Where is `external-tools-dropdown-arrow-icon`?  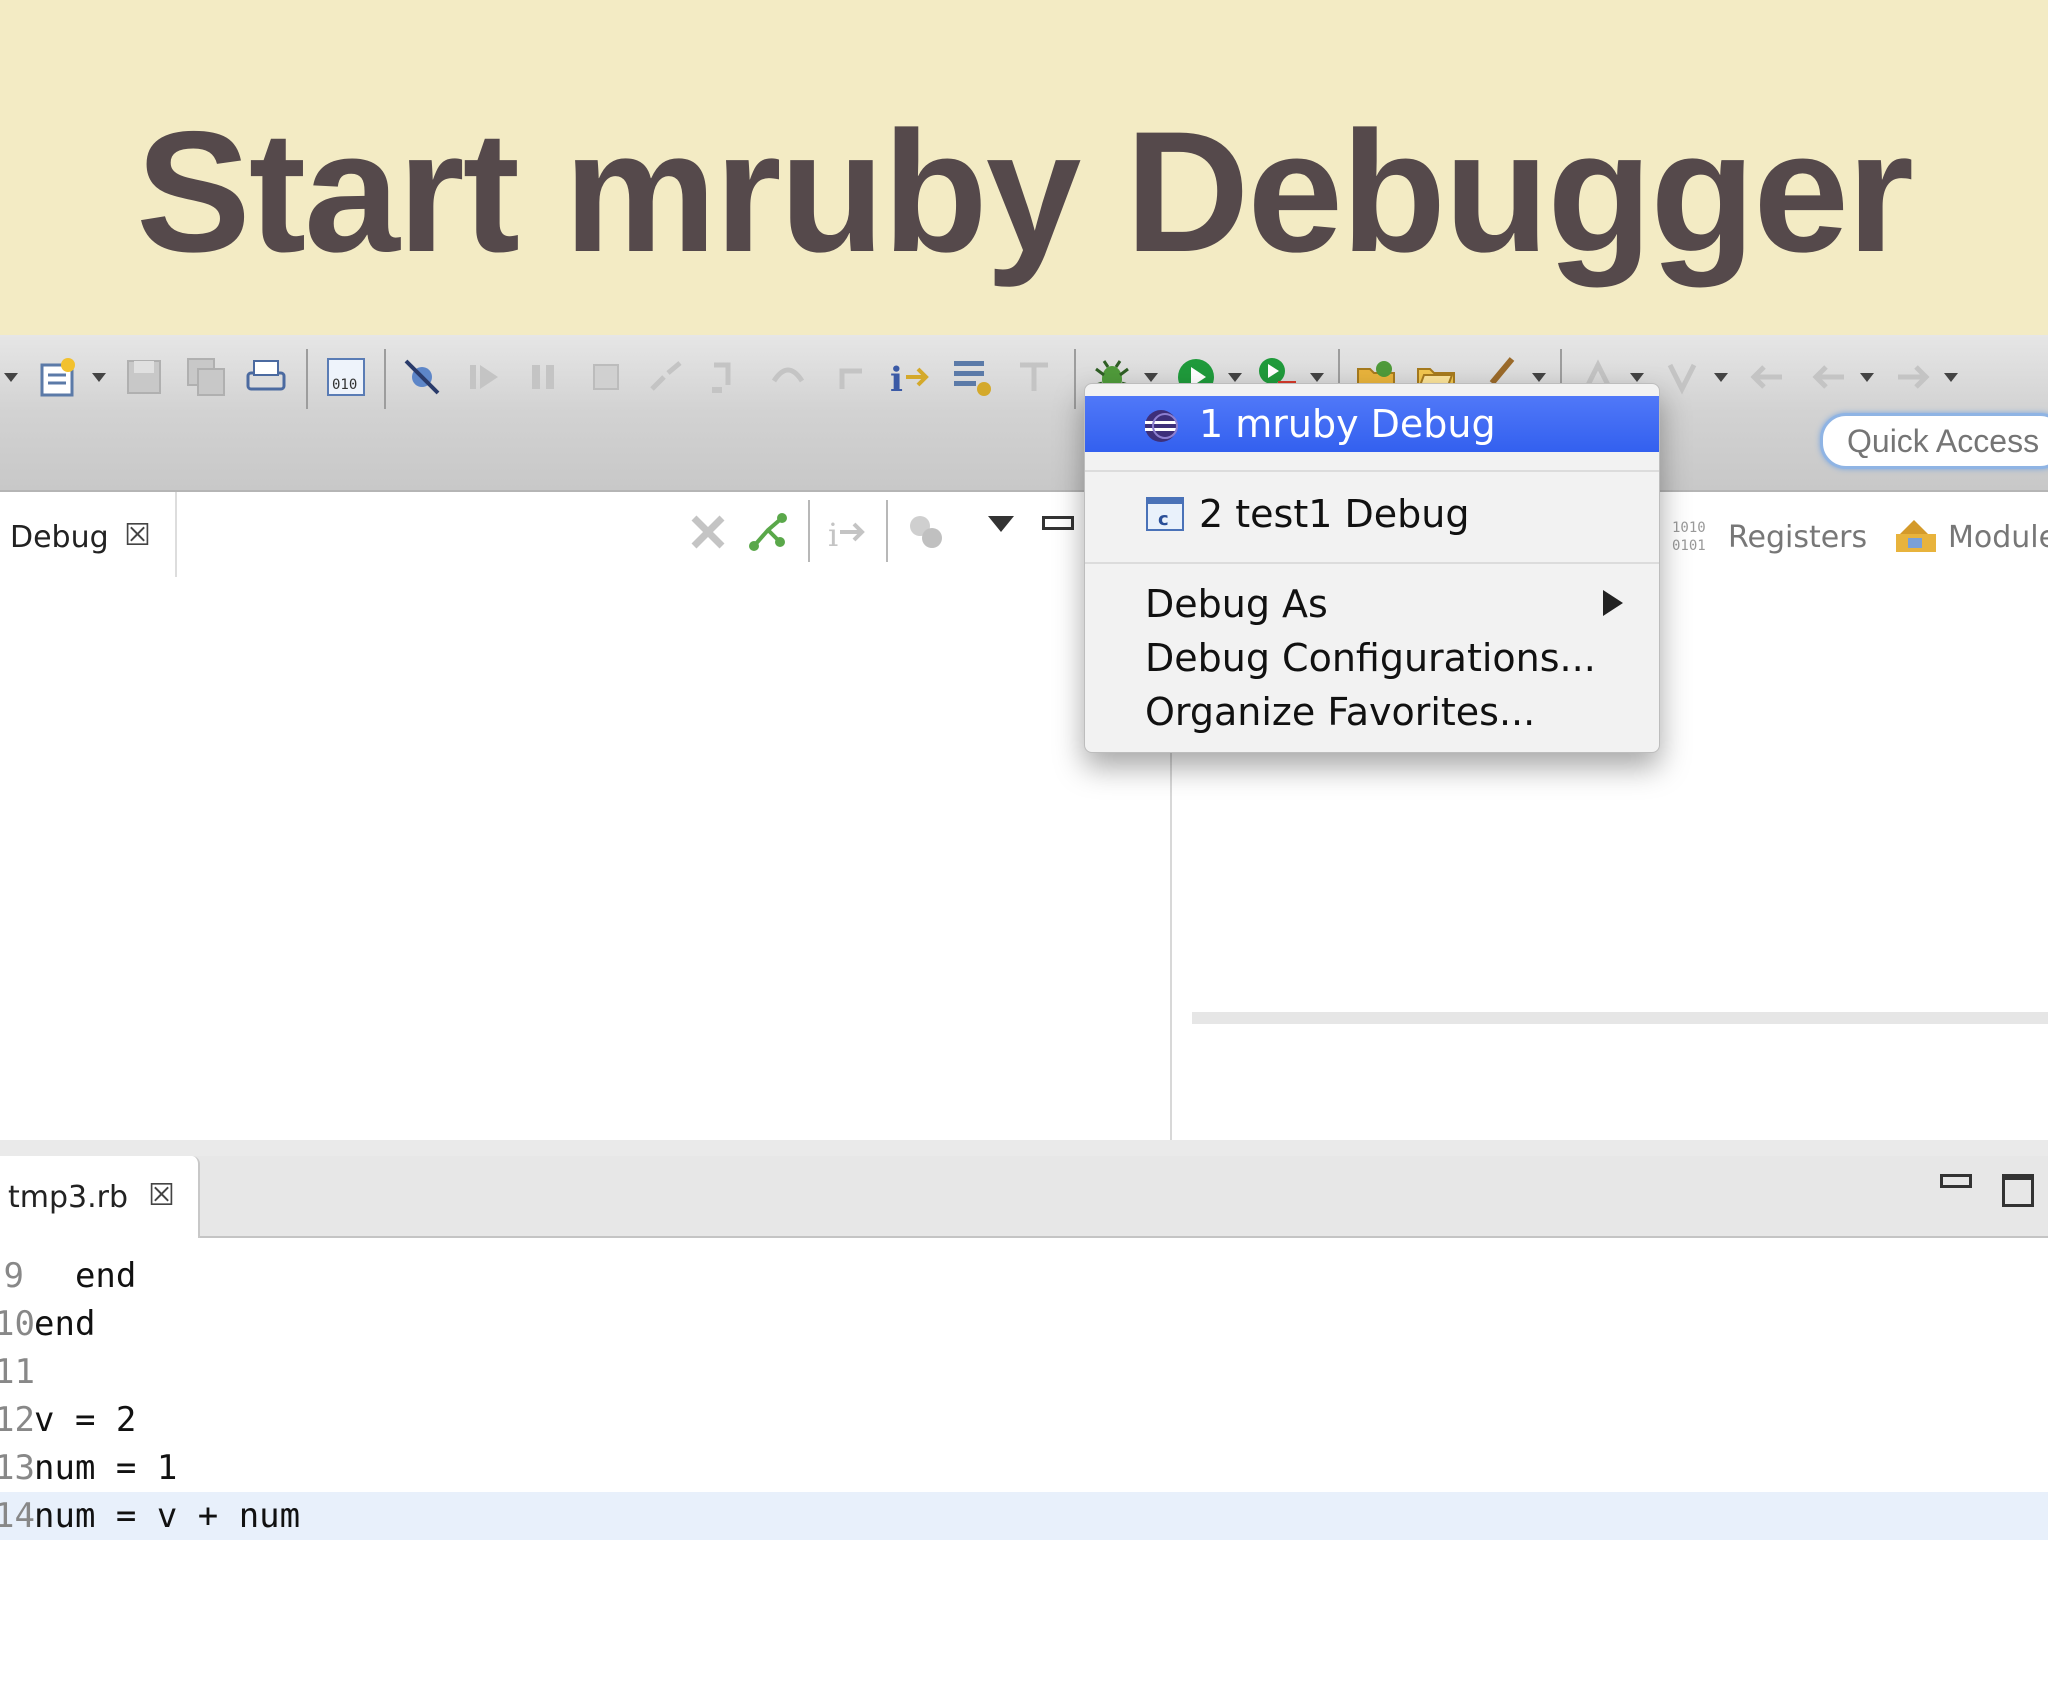 external-tools-dropdown-arrow-icon is located at coordinates (1317, 377).